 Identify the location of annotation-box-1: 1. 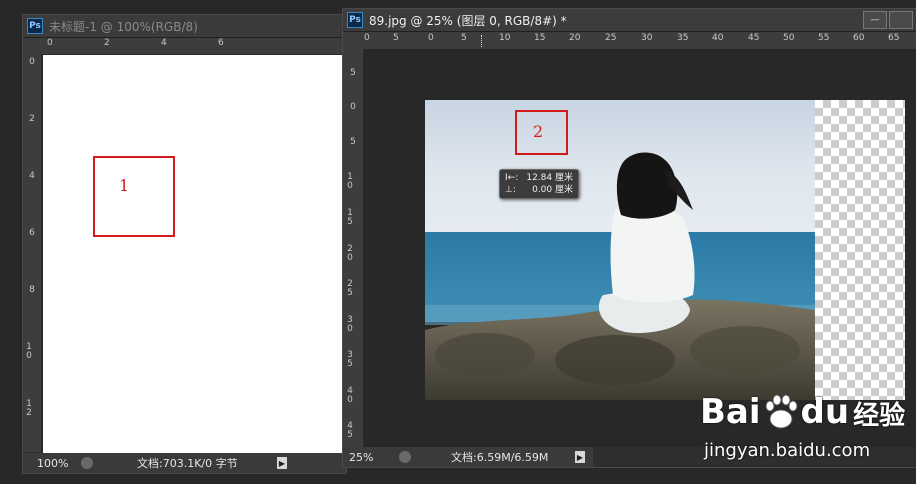
(134, 196).